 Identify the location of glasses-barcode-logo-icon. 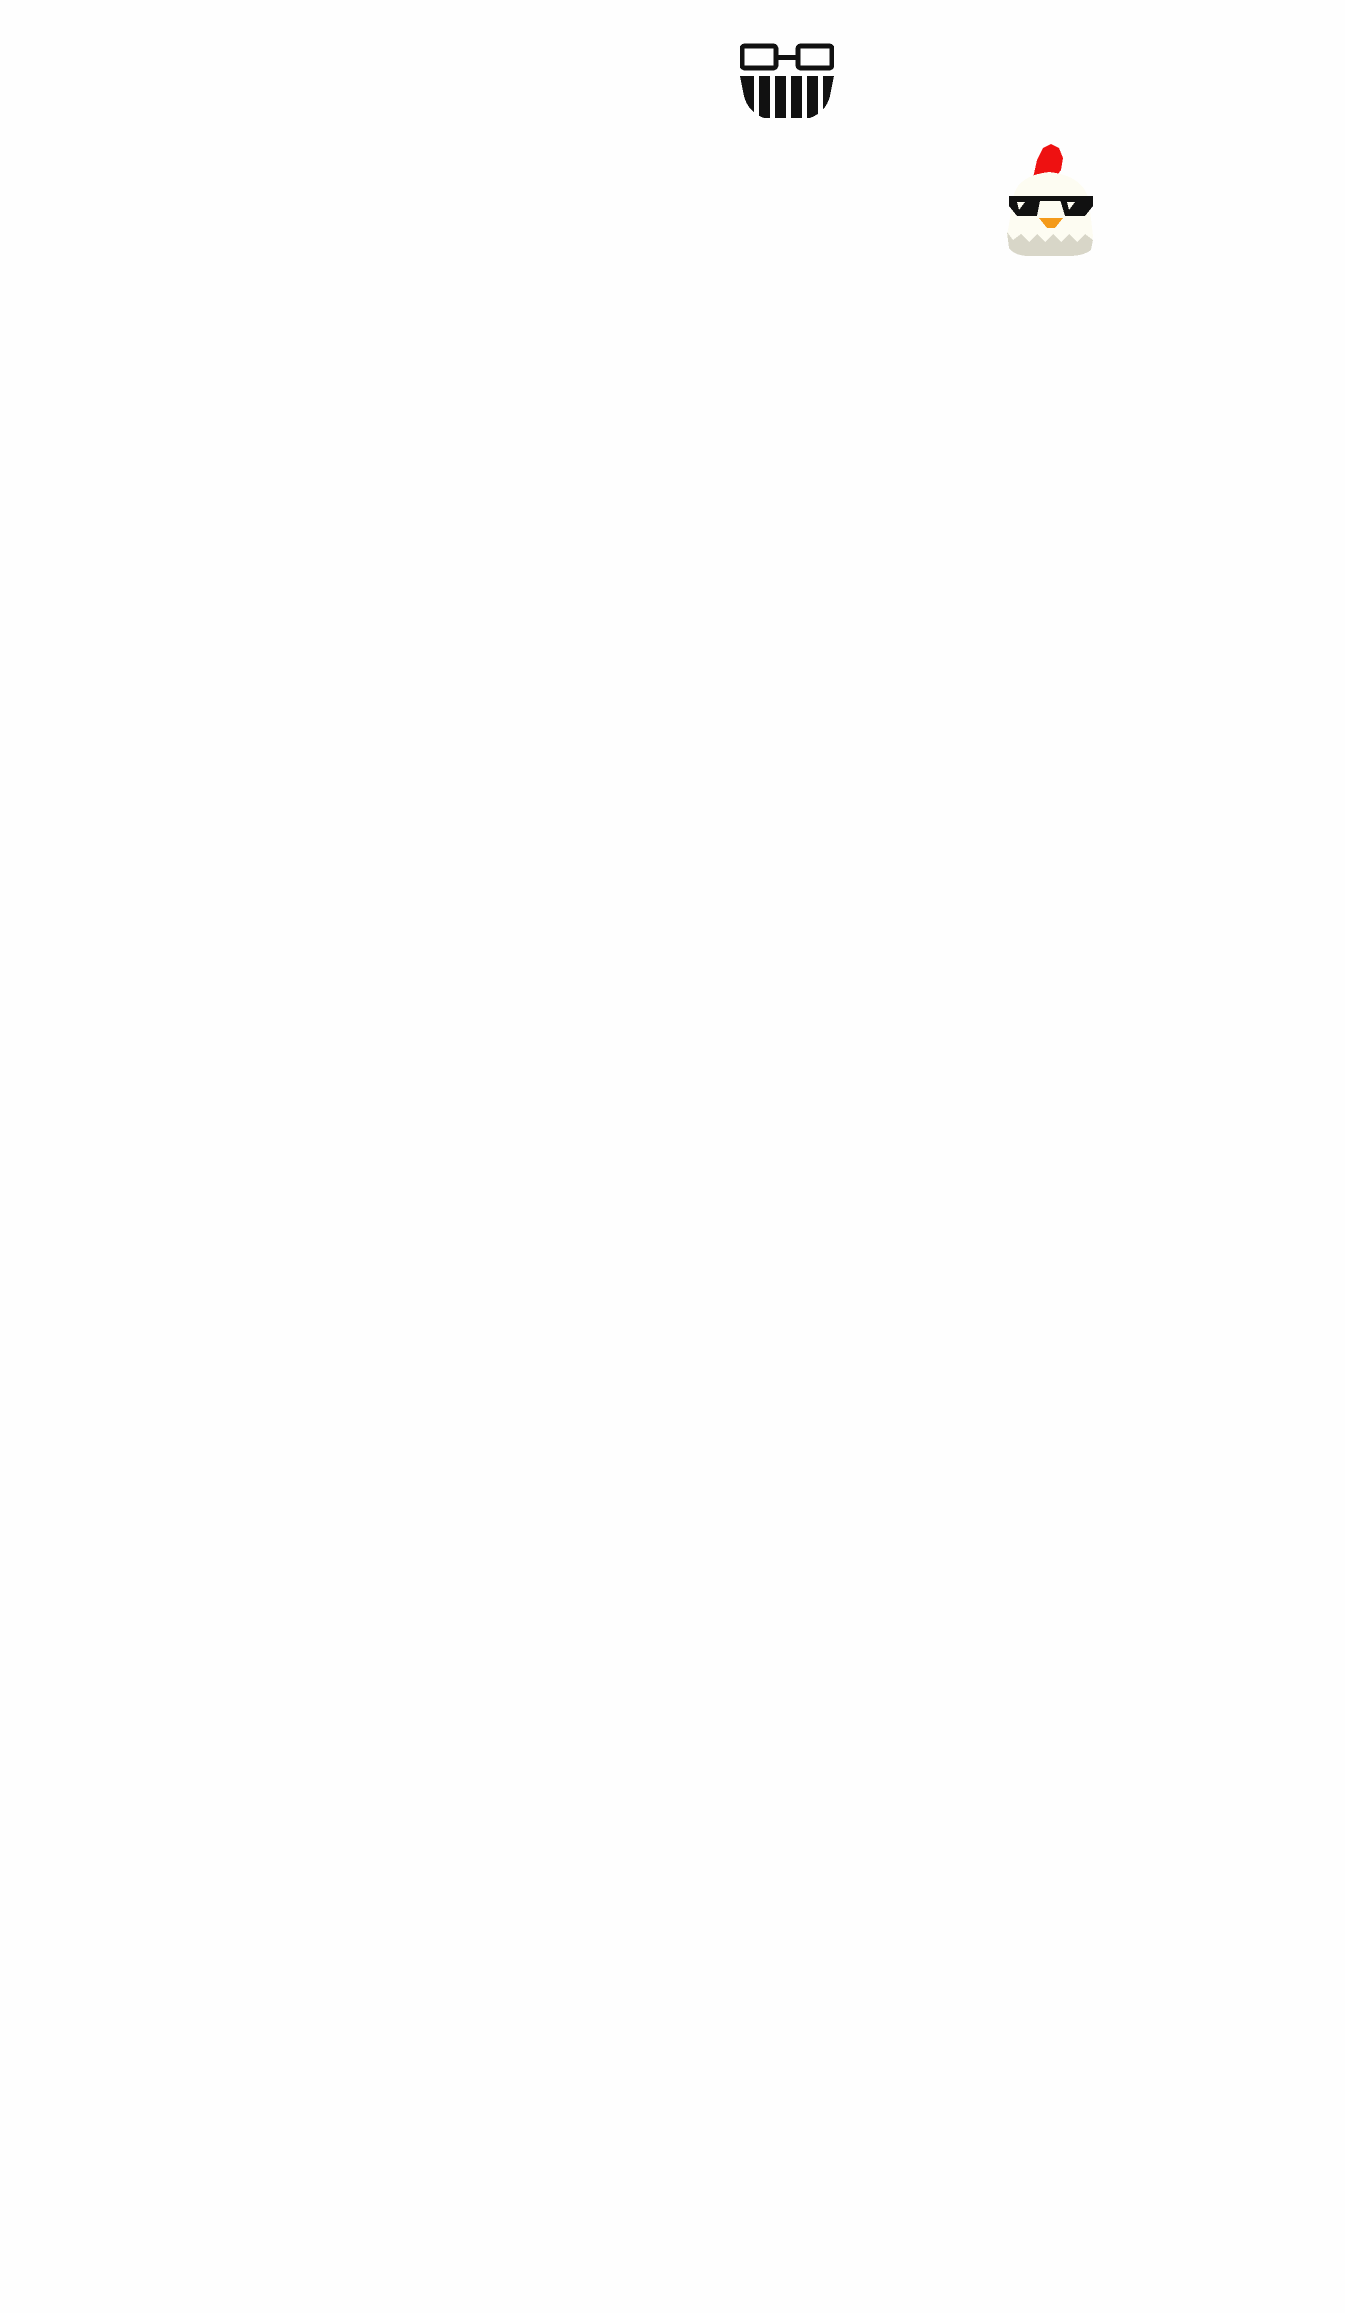
(787, 80).